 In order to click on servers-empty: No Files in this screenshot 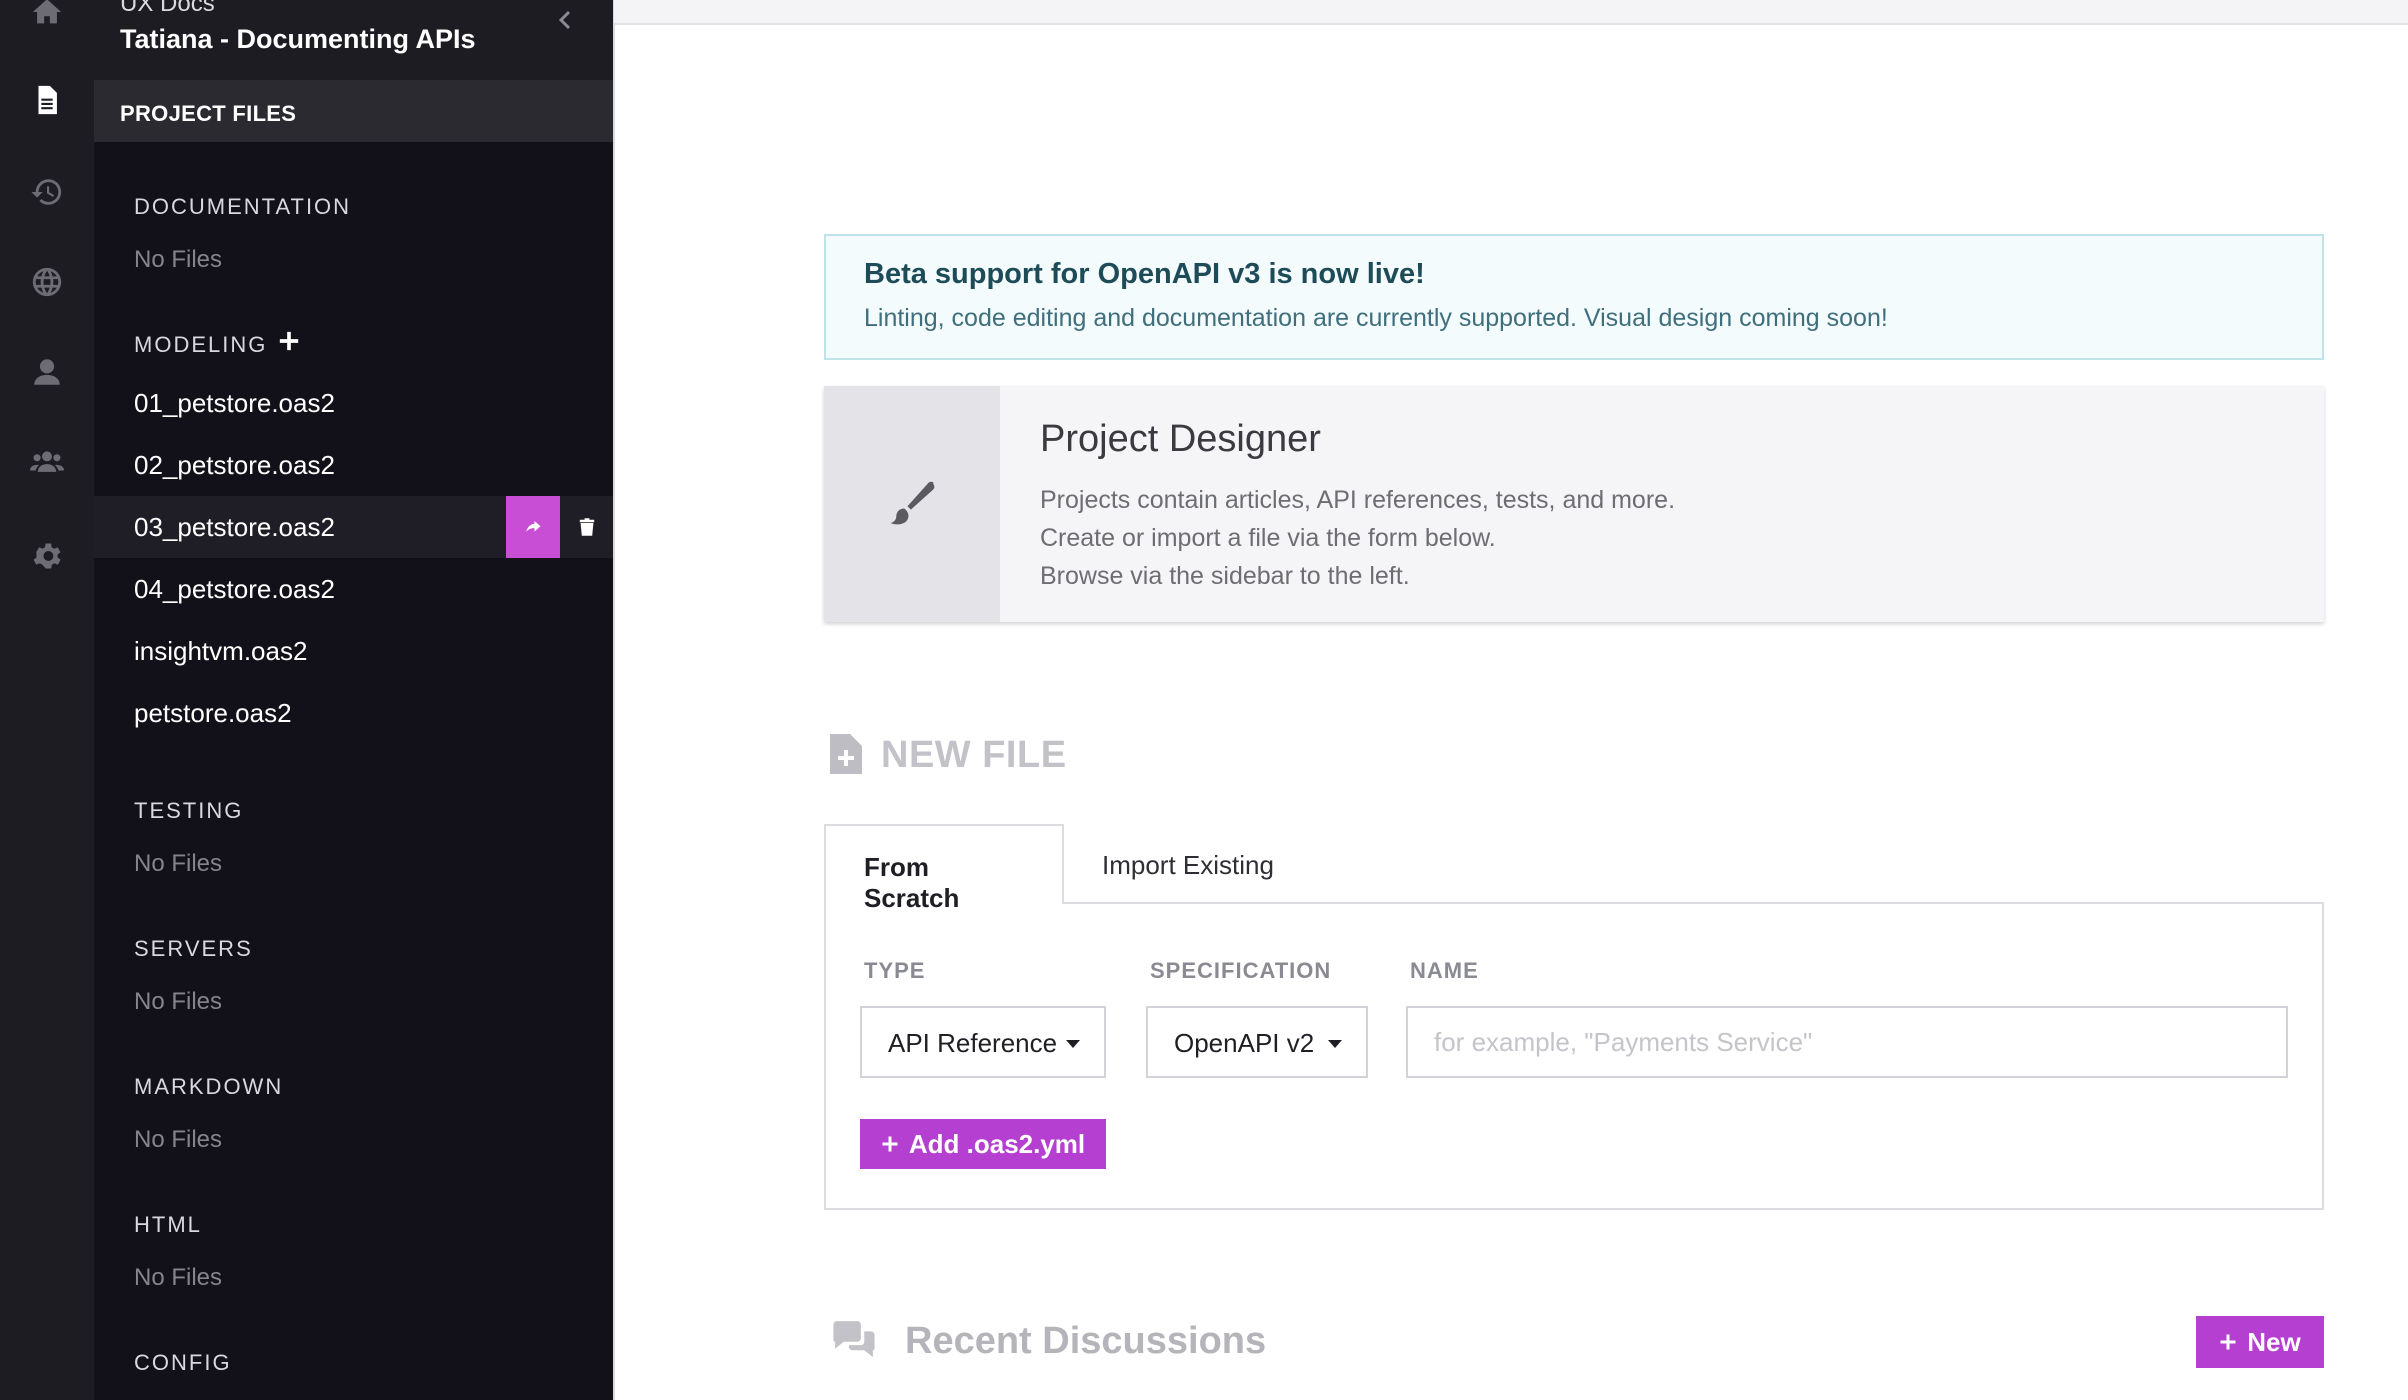, I will do `click(178, 1001)`.